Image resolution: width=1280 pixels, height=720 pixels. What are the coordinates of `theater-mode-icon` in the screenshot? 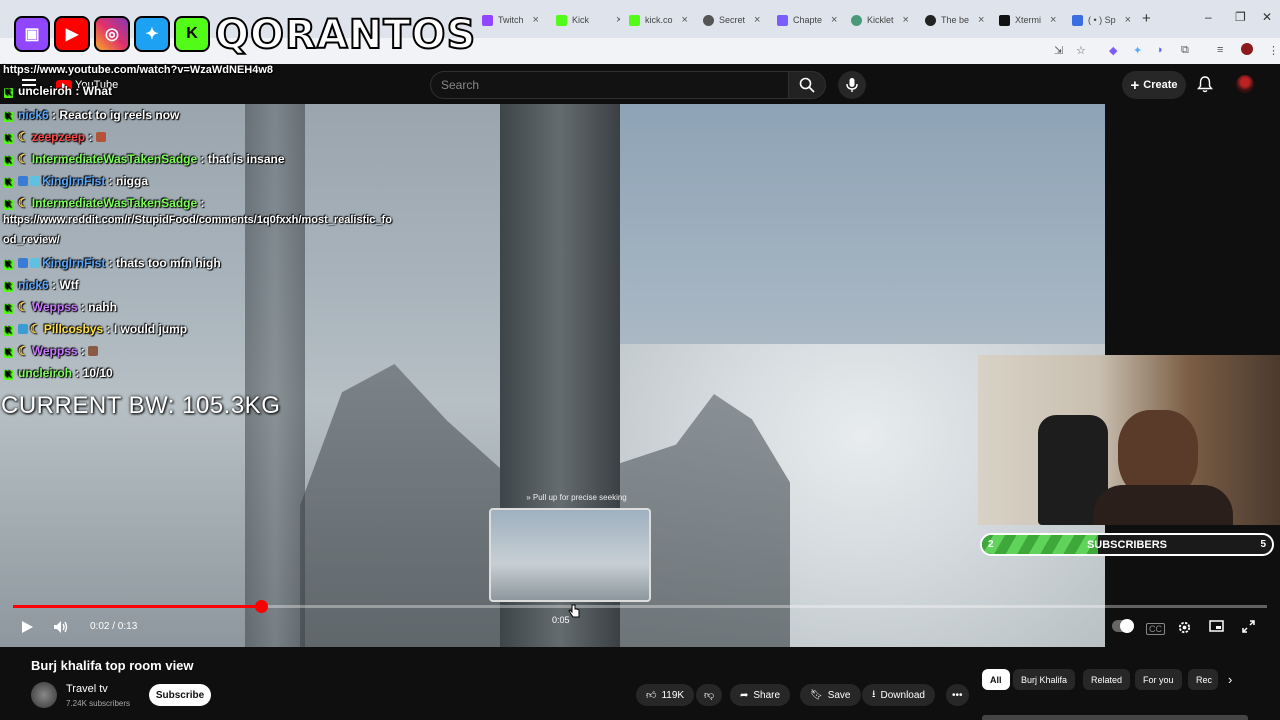 It's located at (1216, 626).